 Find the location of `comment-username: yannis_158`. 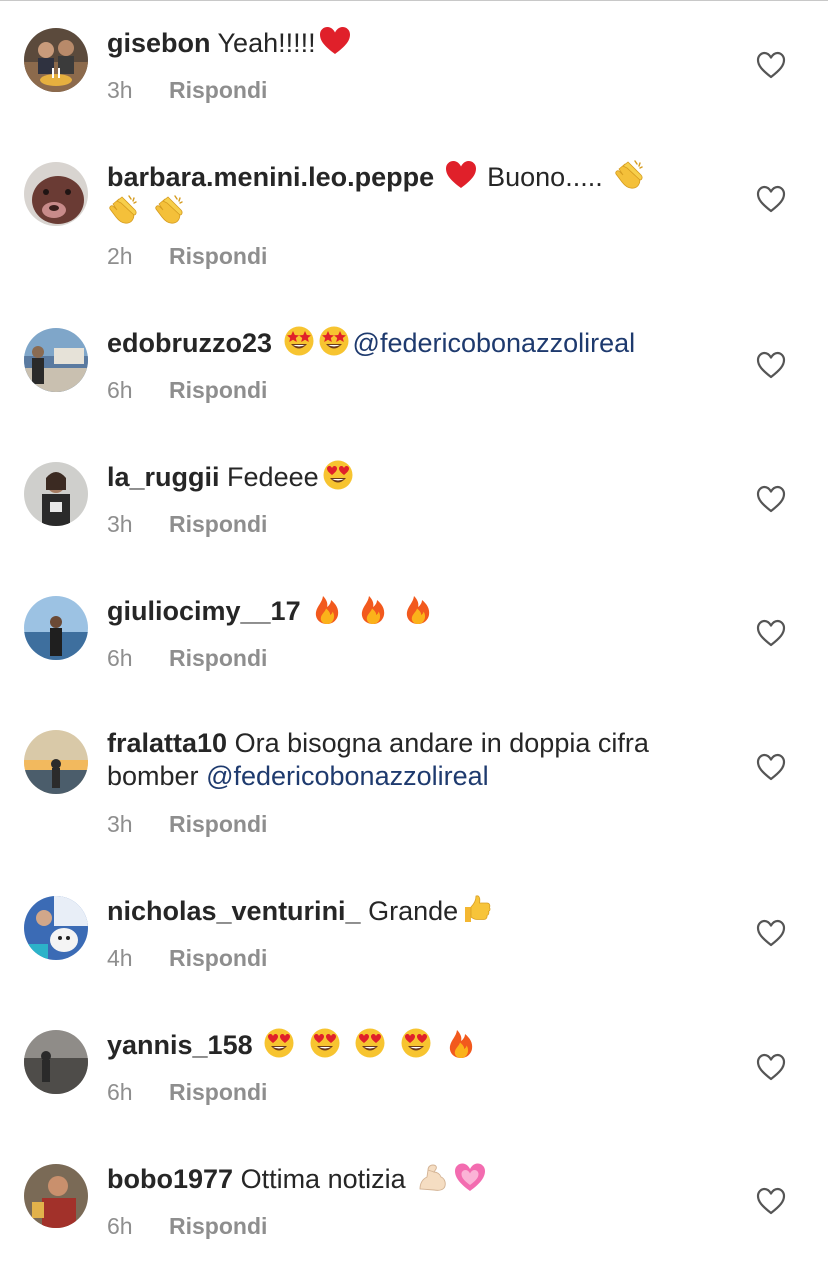

comment-username: yannis_158 is located at coordinates (180, 1045).